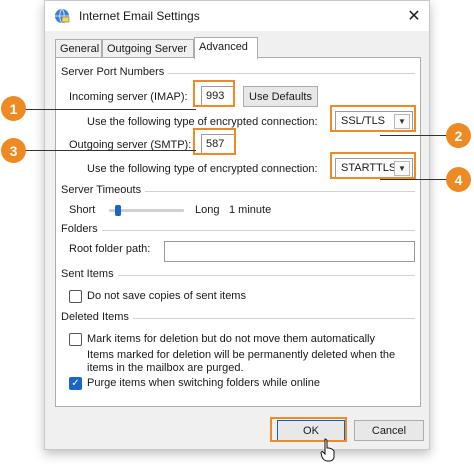 This screenshot has height=467, width=474. Describe the element at coordinates (97, 317) in the screenshot. I see `deleted-items-group-label: Deleted Items` at that location.